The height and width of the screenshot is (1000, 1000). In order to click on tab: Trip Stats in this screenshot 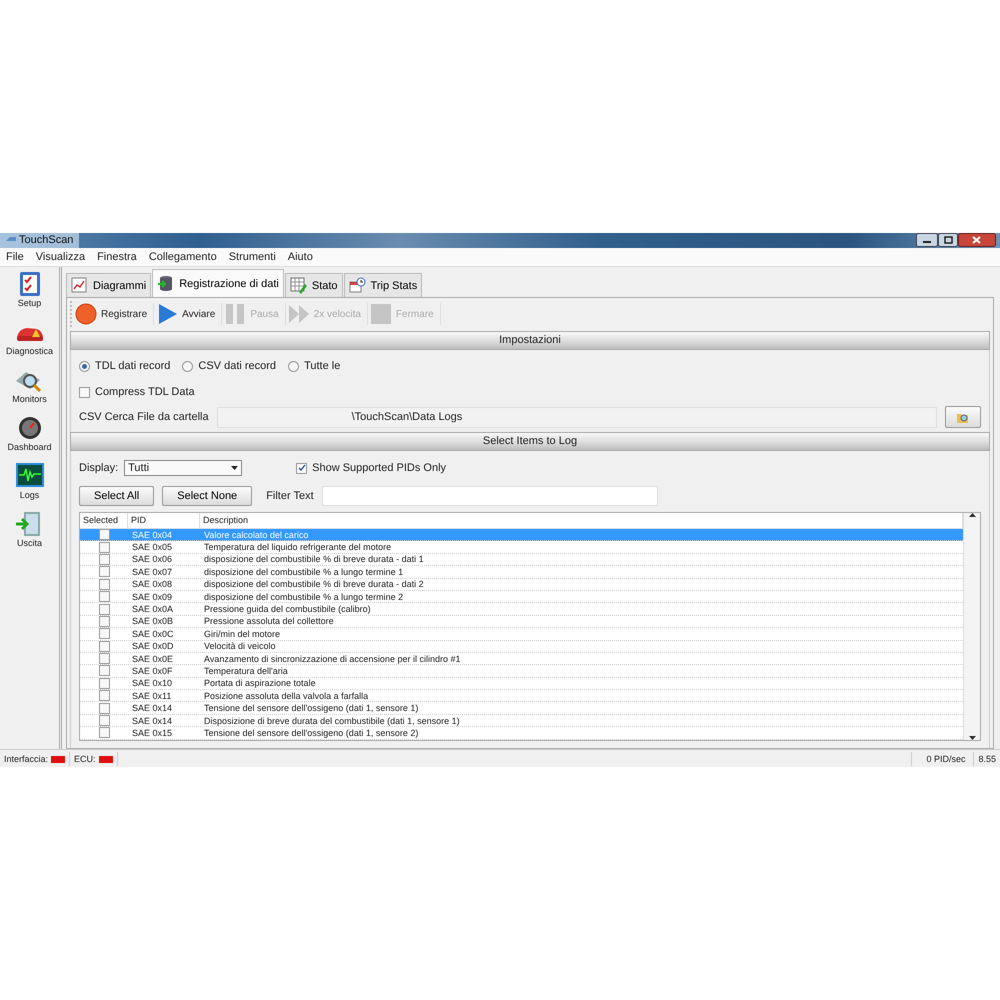, I will do `click(383, 285)`.